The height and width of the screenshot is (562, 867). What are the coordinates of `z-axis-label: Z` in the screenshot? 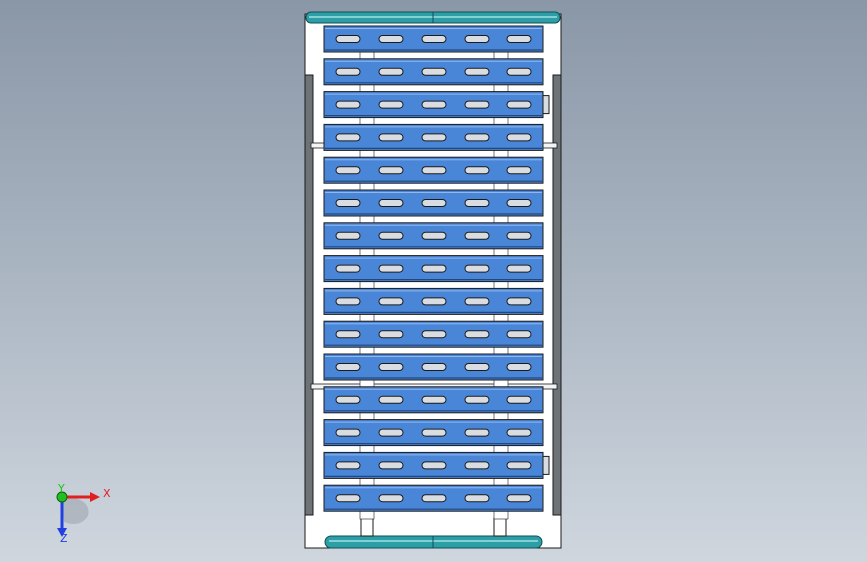 It's located at (64, 538).